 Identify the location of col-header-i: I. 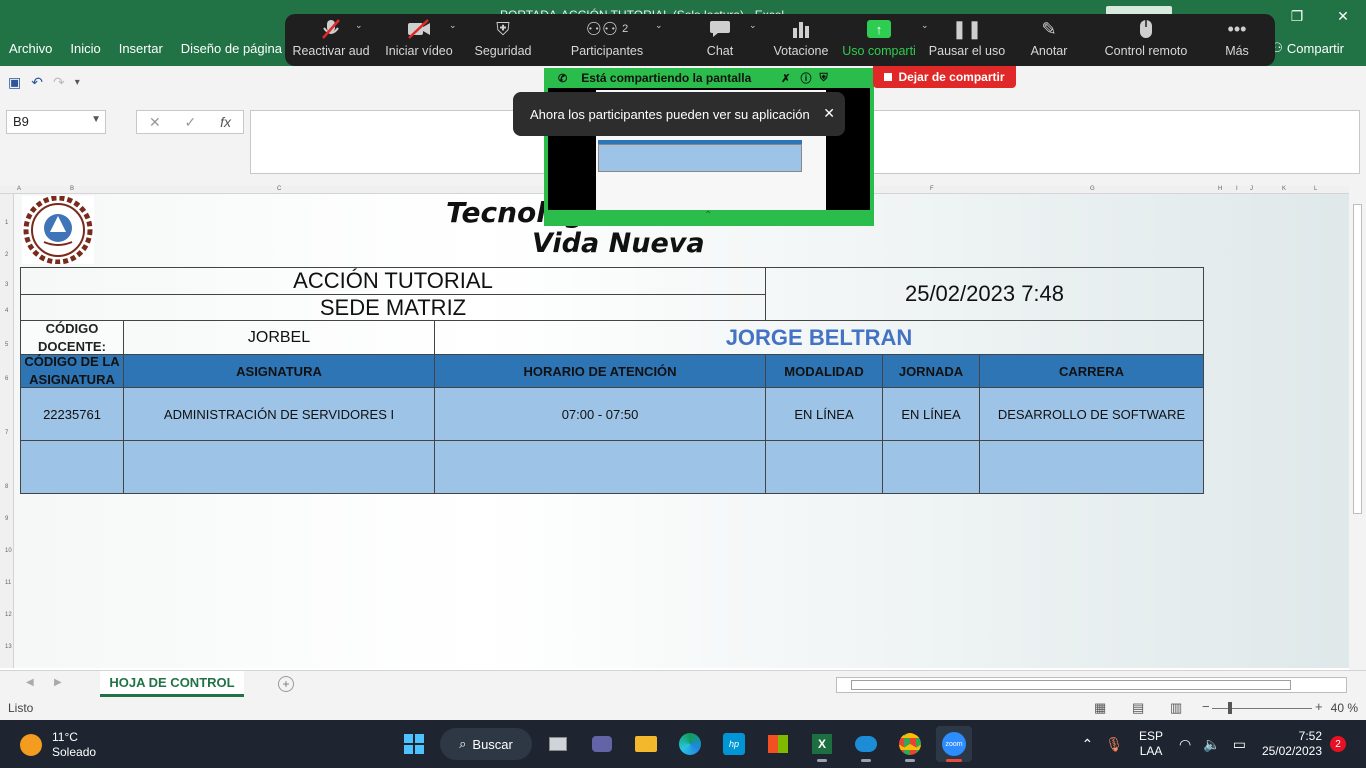
(1237, 189).